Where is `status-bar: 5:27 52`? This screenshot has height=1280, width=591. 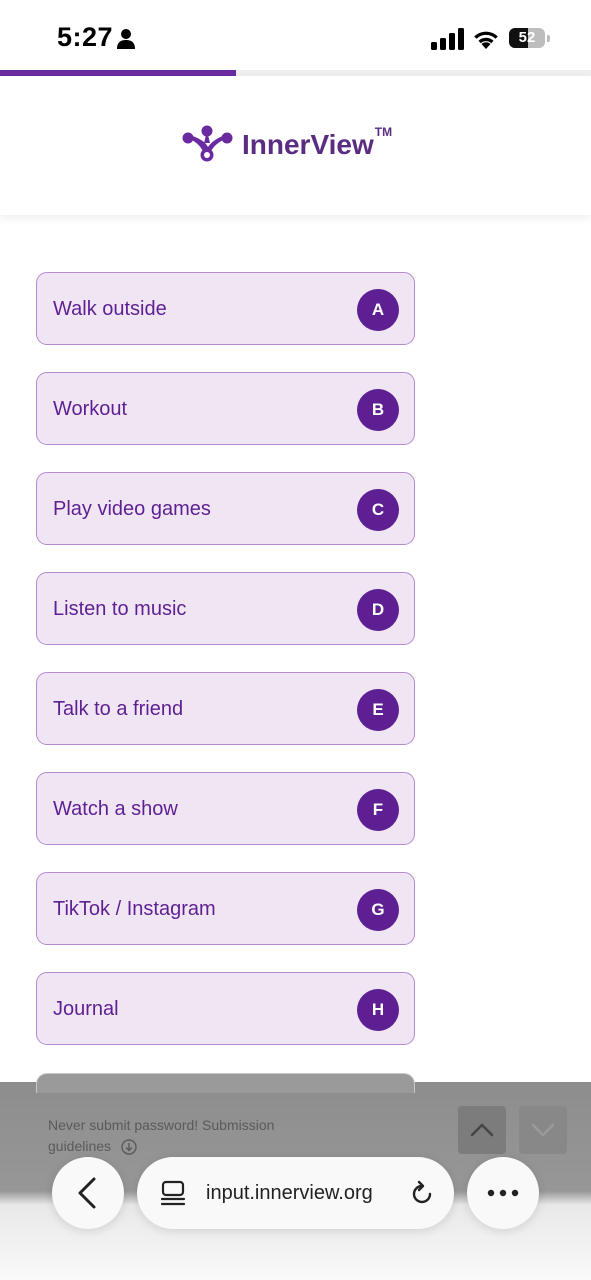
status-bar: 5:27 52 is located at coordinates (295, 35).